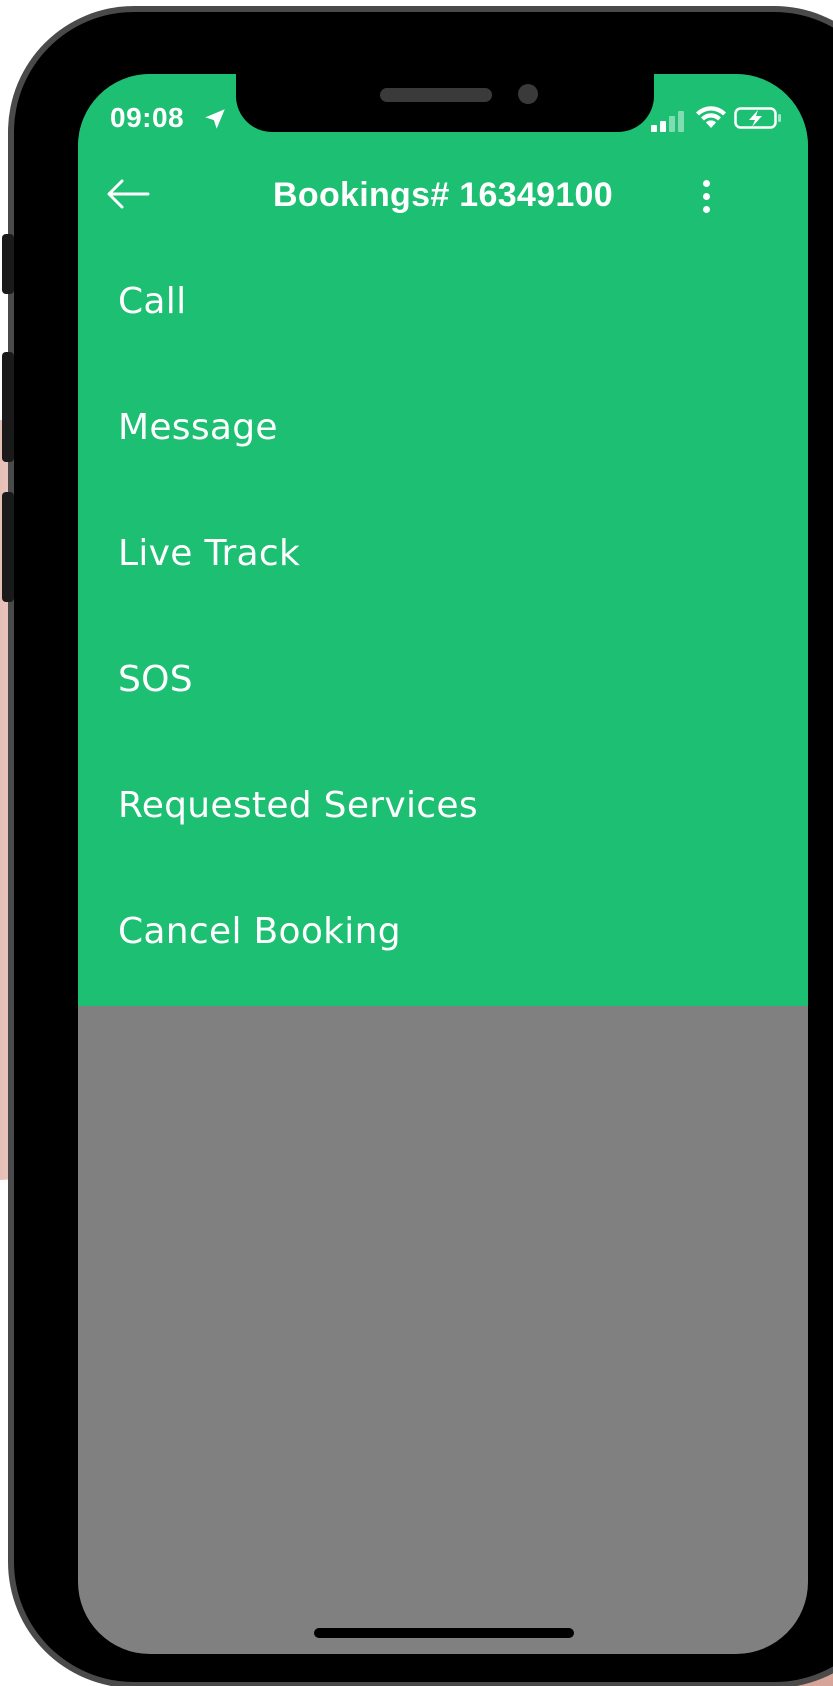 This screenshot has height=1686, width=833. Describe the element at coordinates (443, 435) in the screenshot. I see `menu-item-message: Message` at that location.